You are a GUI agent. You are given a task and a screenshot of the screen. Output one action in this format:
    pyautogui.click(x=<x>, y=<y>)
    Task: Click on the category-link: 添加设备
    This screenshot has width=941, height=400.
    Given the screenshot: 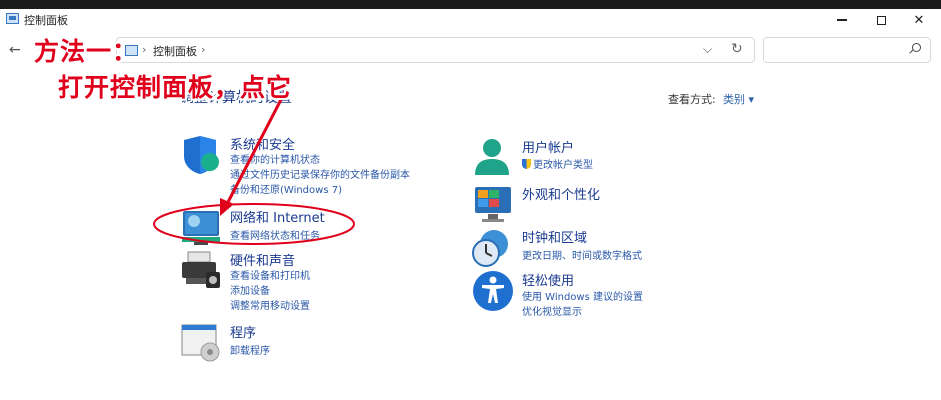 What is the action you would take?
    pyautogui.click(x=250, y=289)
    